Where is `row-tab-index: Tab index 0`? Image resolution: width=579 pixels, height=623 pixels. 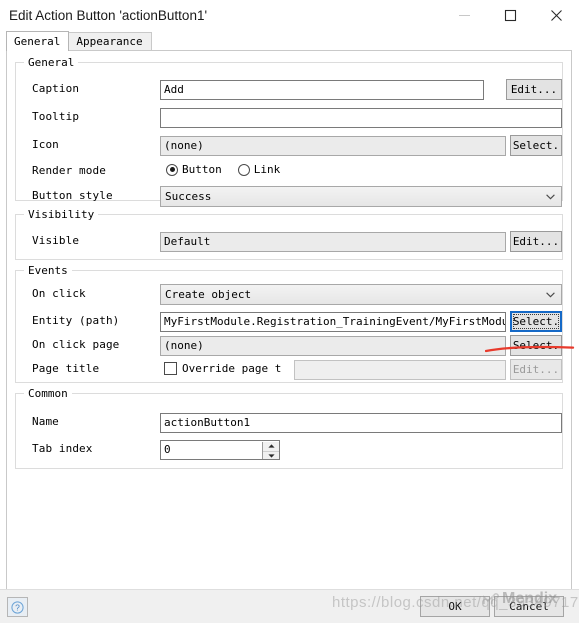
row-tab-index: Tab index 0 is located at coordinates (289, 450).